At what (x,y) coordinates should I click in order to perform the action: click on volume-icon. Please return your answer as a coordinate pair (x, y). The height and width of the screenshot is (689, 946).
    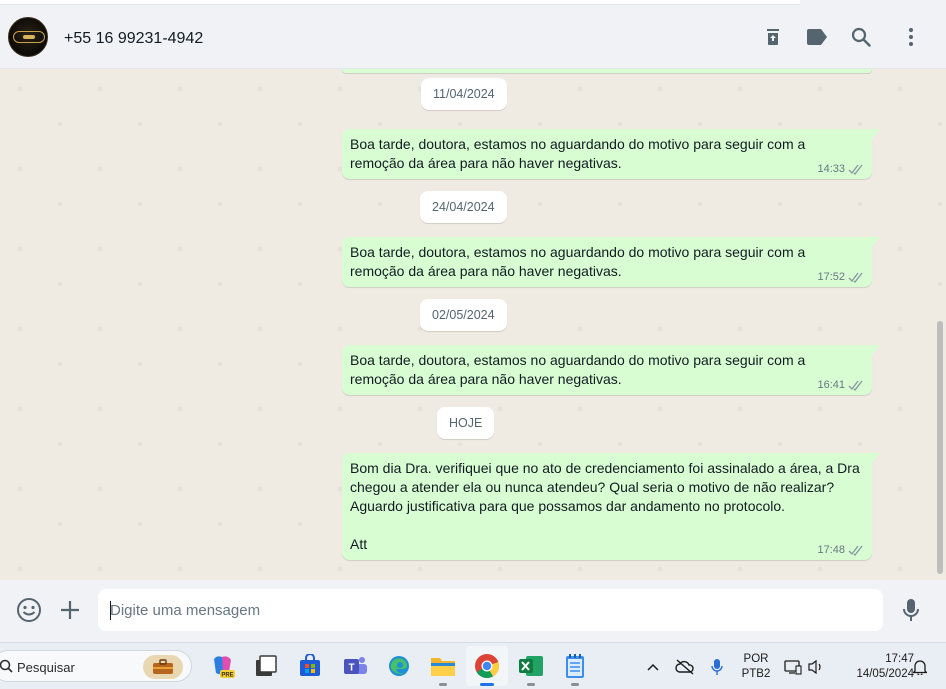
    Looking at the image, I should click on (816, 666).